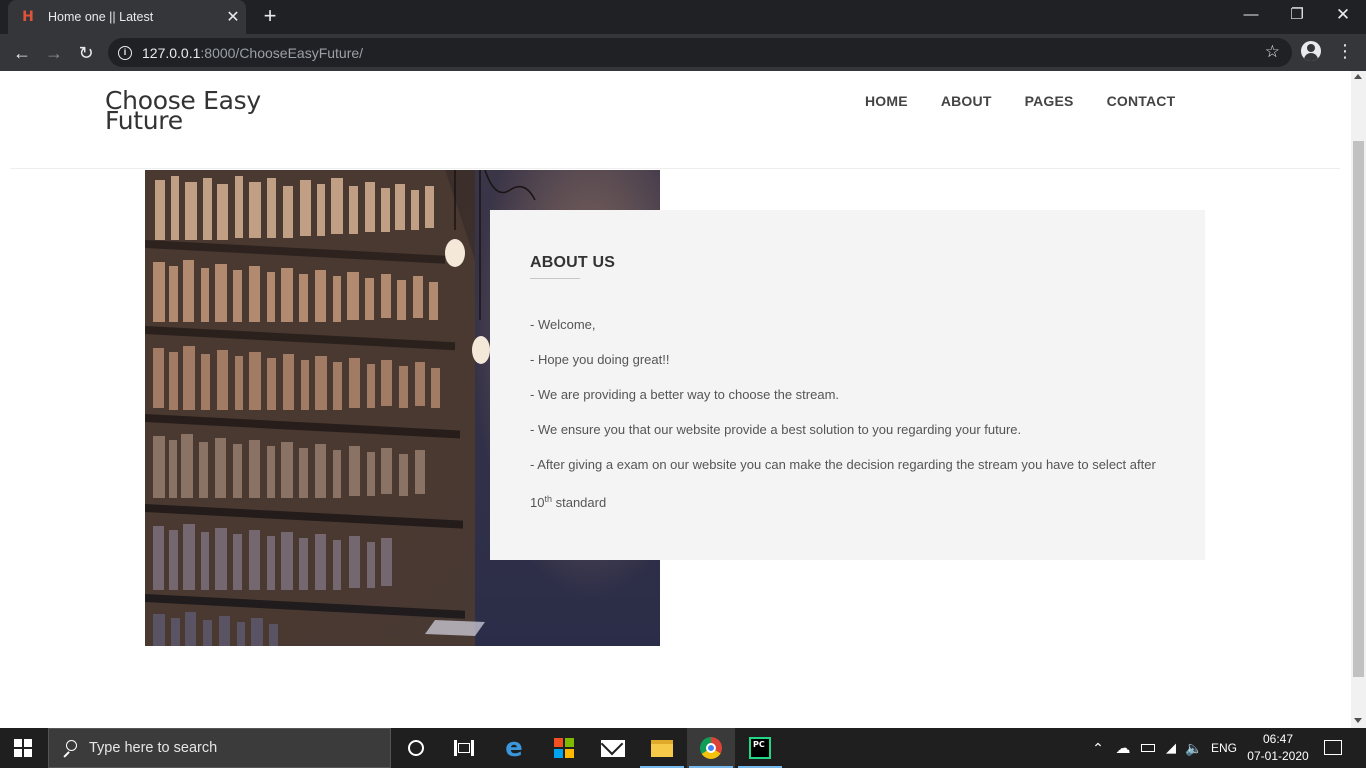 This screenshot has width=1366, height=768. I want to click on windows-start-icon, so click(23, 748).